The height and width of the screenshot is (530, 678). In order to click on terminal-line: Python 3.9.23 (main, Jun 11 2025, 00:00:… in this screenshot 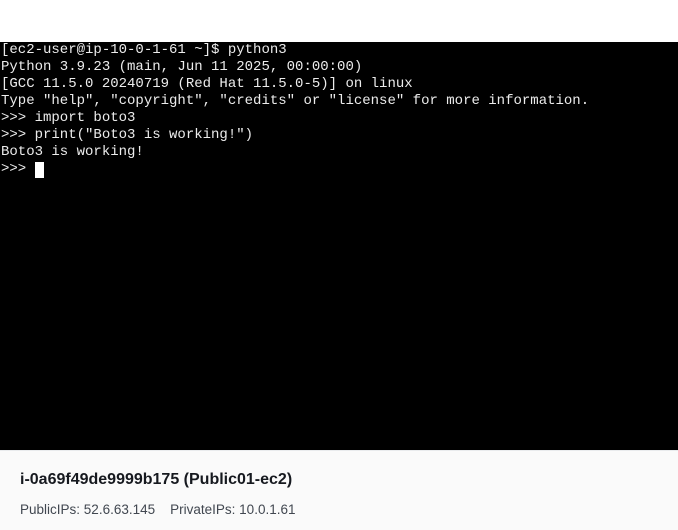, I will do `click(182, 67)`.